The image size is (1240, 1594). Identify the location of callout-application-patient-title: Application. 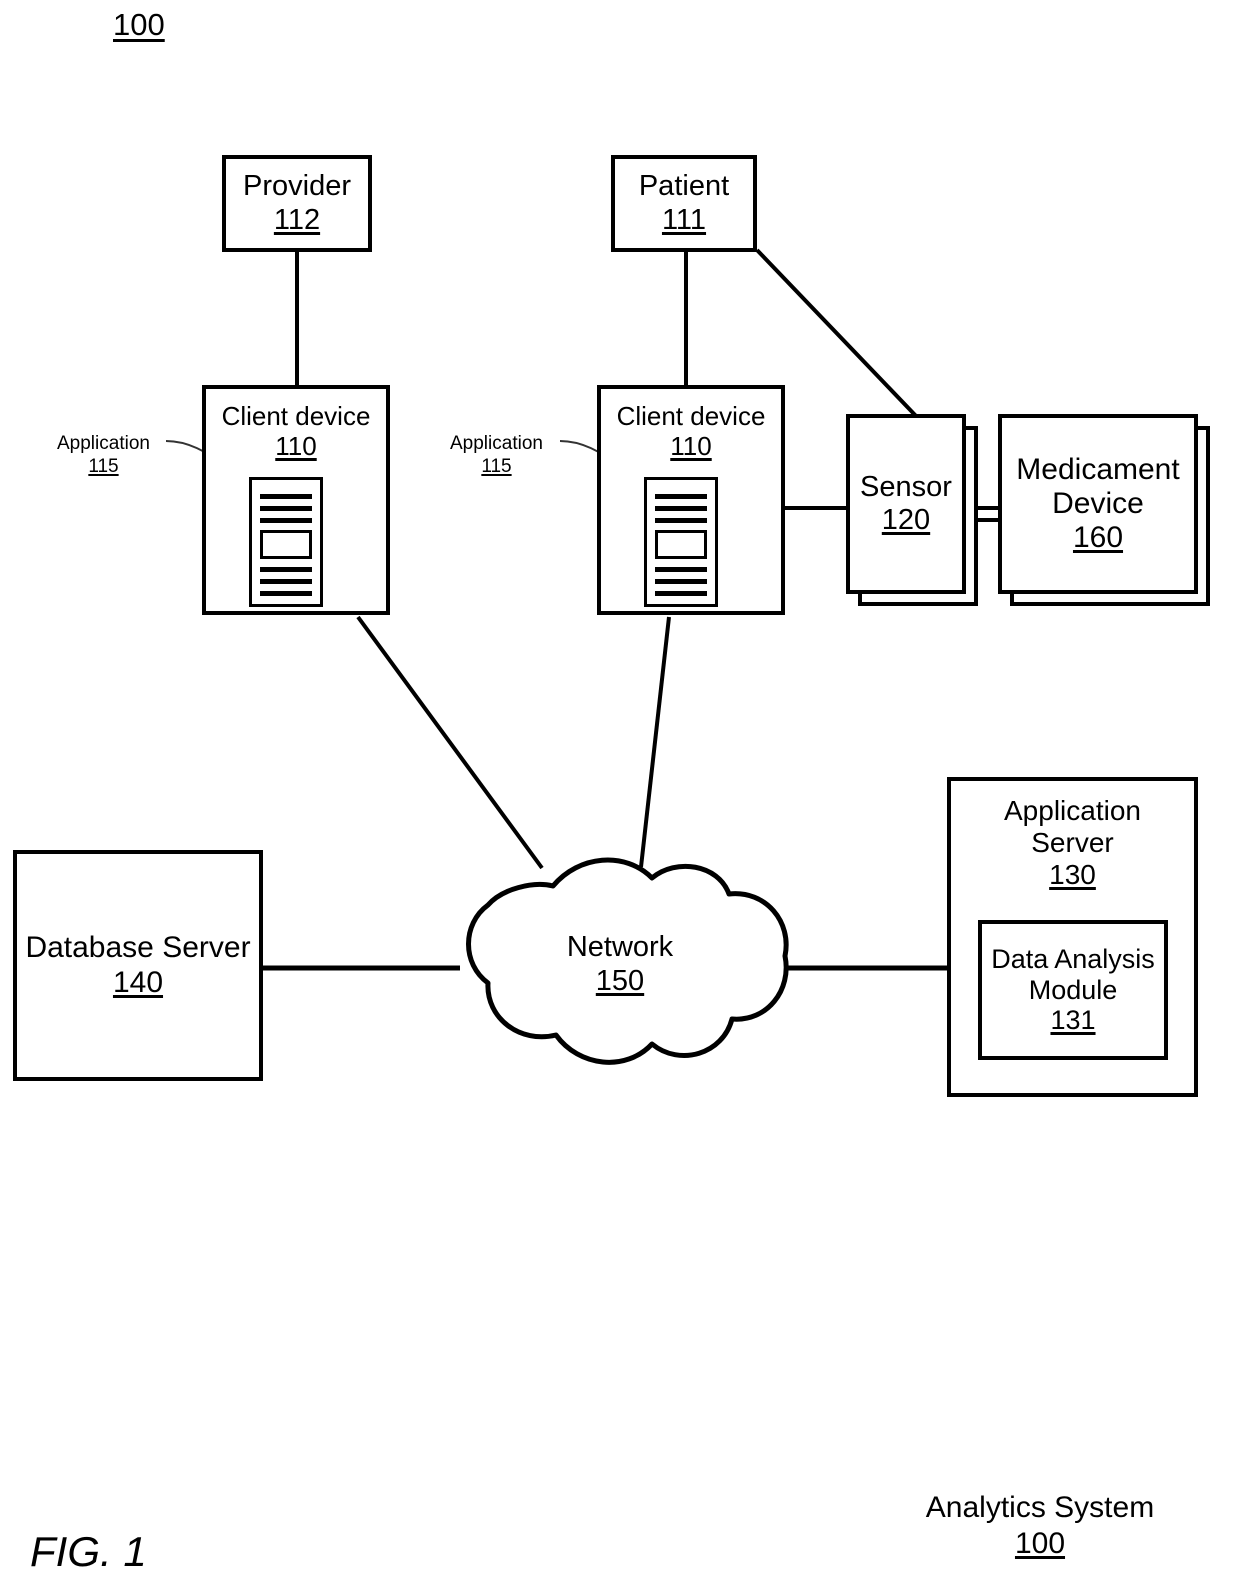
(496, 443).